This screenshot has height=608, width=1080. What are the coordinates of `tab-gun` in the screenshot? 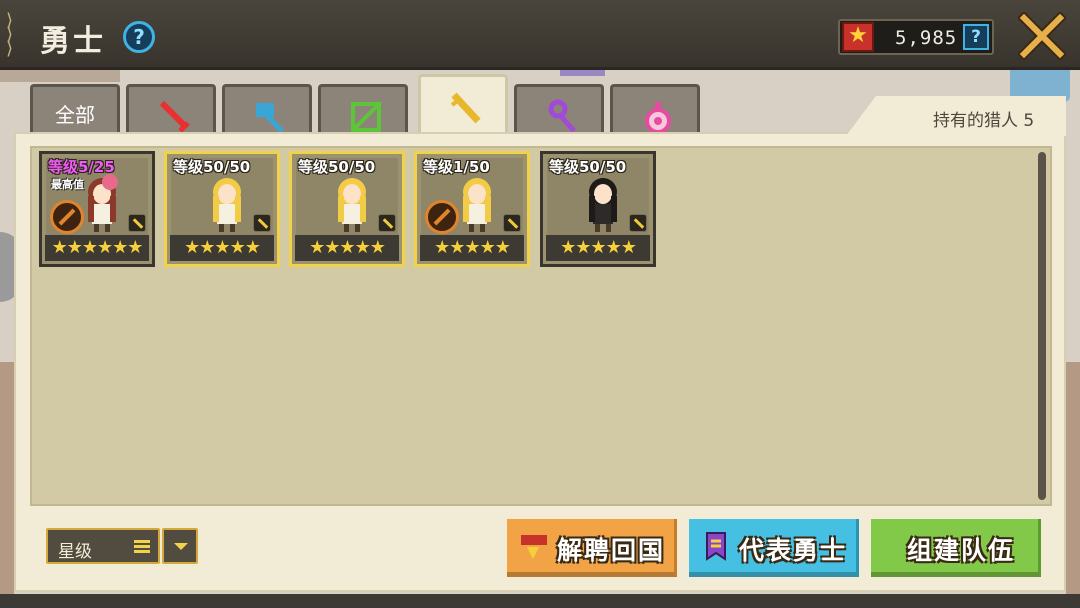 It's located at (463, 105).